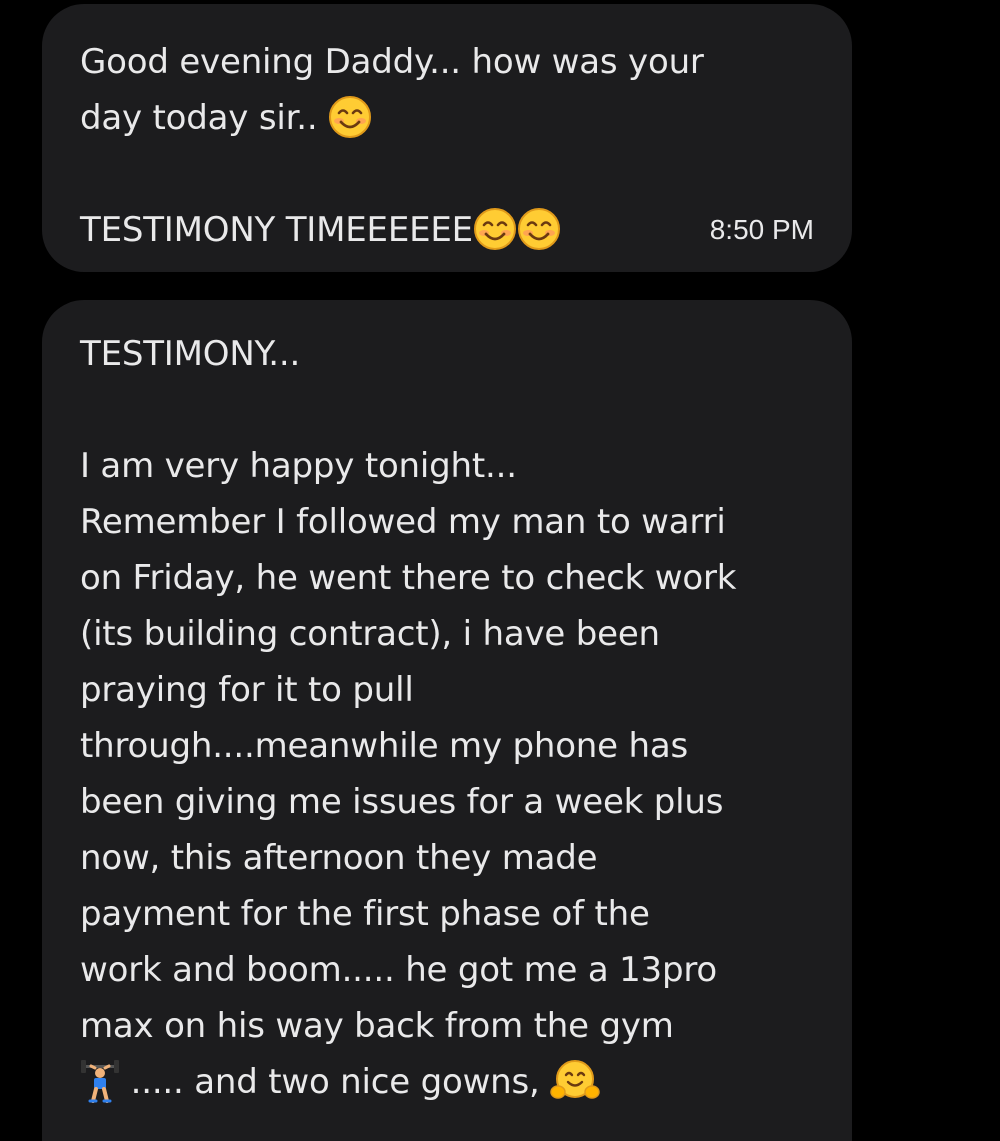  I want to click on message-text-line: payment for the first phase of the, so click(365, 914).